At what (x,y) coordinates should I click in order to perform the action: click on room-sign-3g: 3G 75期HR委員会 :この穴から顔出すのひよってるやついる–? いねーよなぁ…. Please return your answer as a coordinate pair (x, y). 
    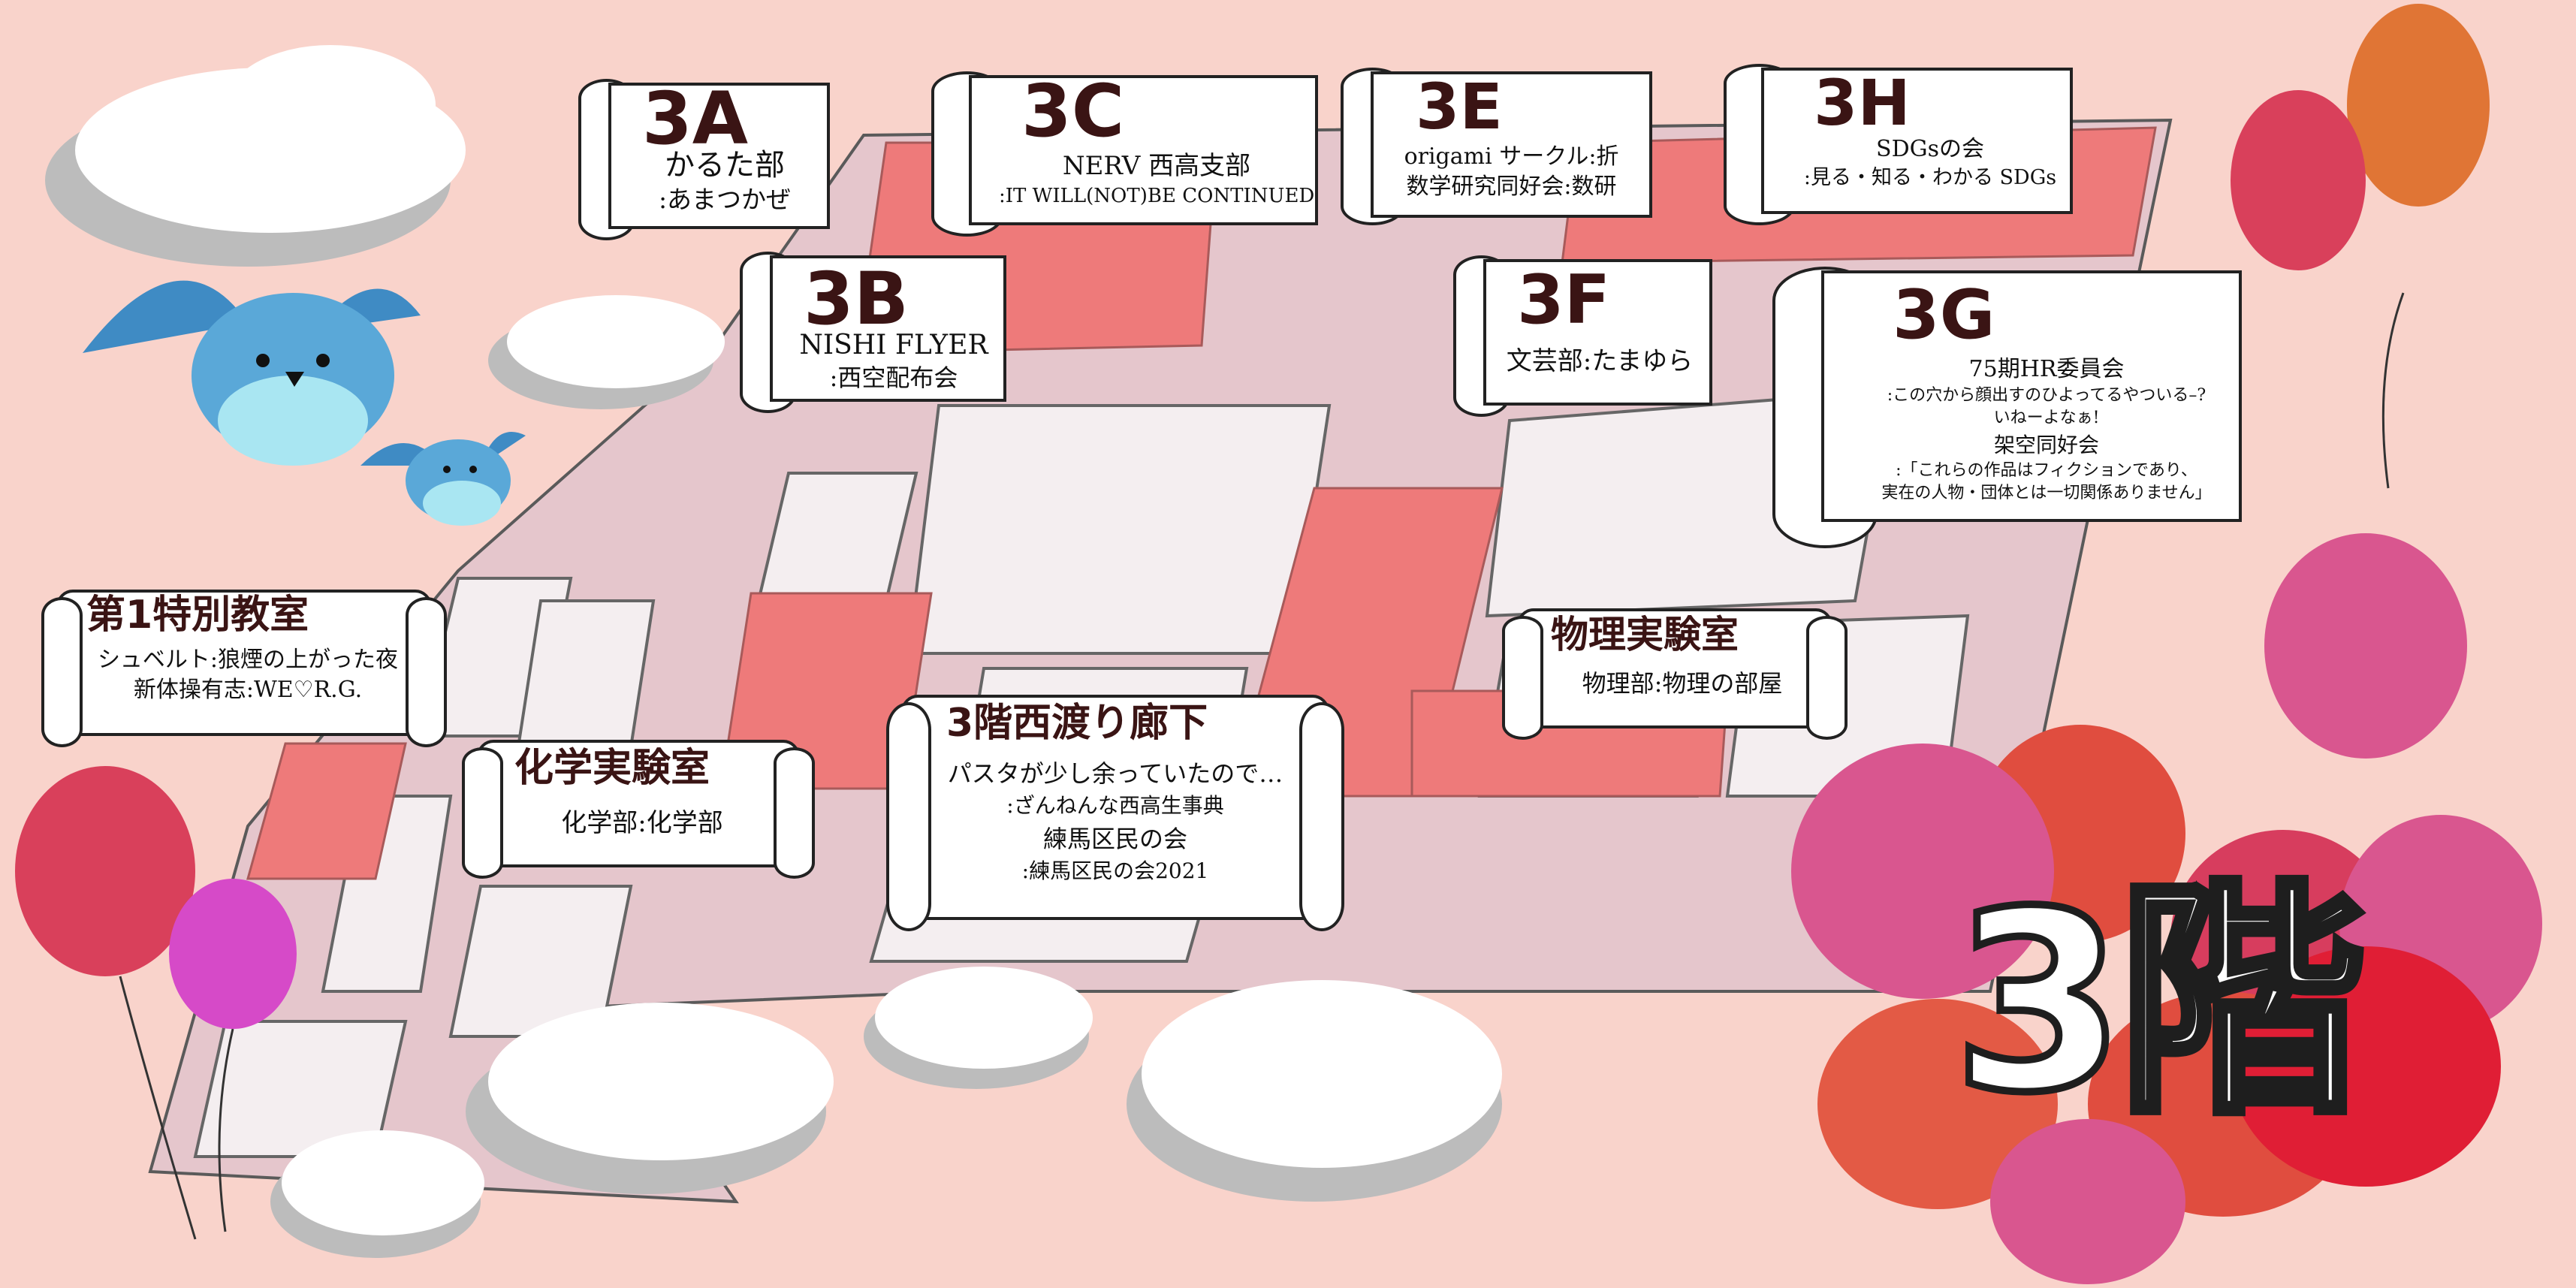
    Looking at the image, I should click on (2009, 406).